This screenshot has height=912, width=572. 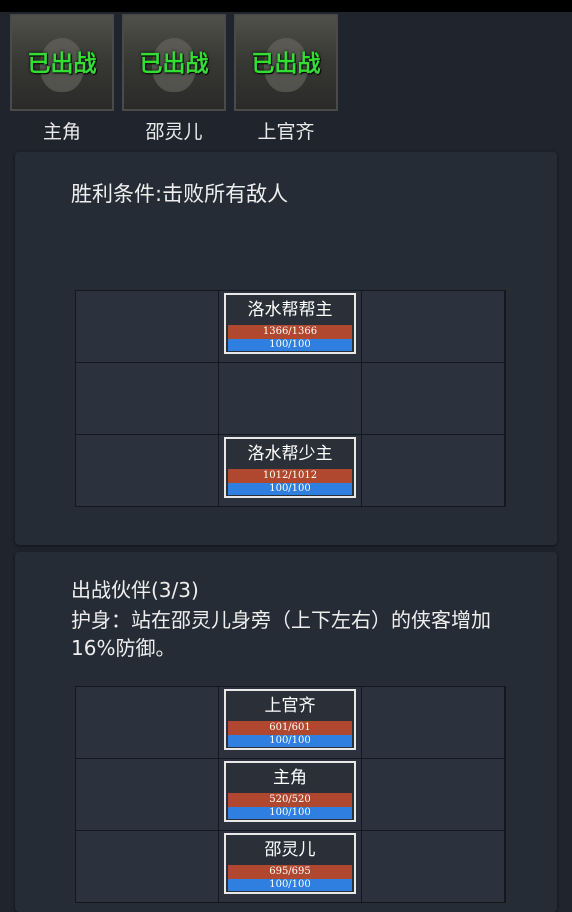 What do you see at coordinates (290, 778) in the screenshot?
I see `unit-name: 主角` at bounding box center [290, 778].